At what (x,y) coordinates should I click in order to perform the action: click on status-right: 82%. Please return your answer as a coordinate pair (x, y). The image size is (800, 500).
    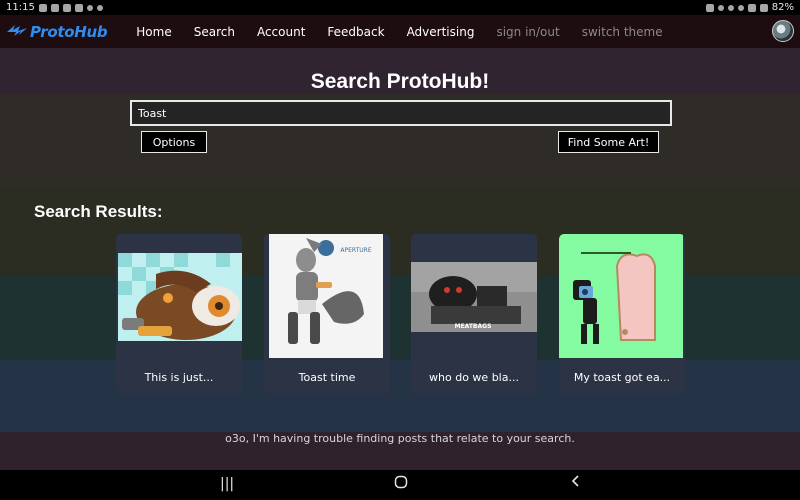
    Looking at the image, I should click on (749, 7).